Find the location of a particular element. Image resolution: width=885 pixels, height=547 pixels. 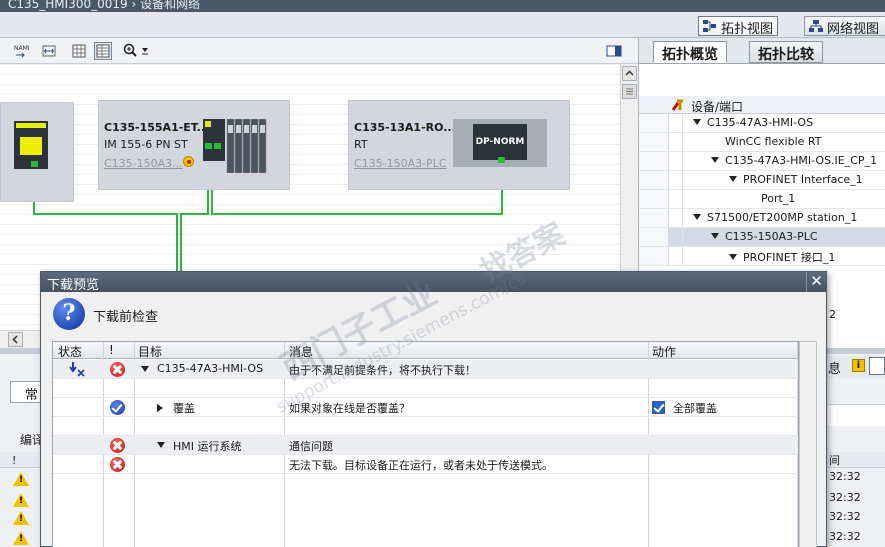

warning-dot-icon is located at coordinates (188, 161).